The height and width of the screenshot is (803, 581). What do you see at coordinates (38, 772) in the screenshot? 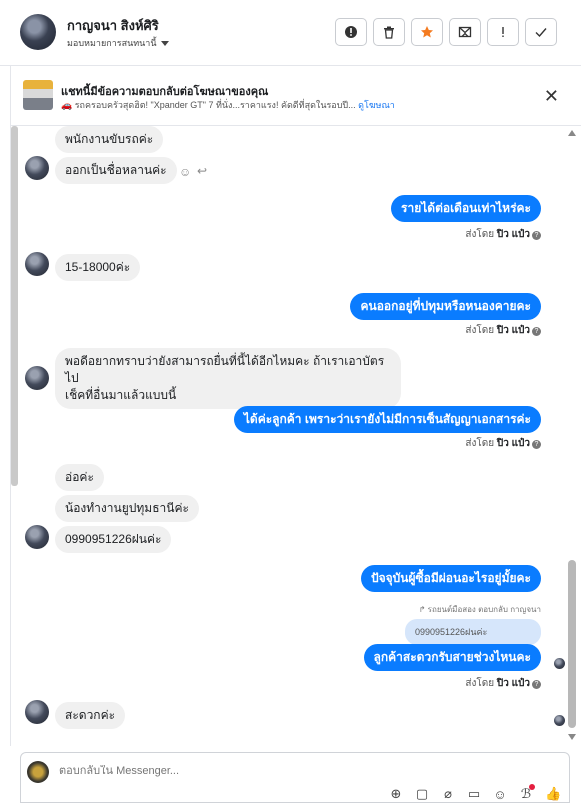
I see `page-avatar` at bounding box center [38, 772].